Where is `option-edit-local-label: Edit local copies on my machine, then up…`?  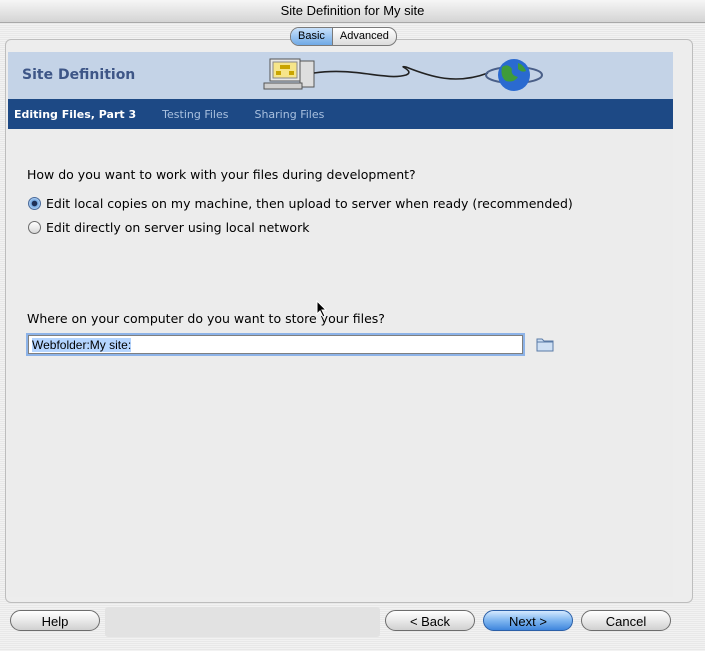 option-edit-local-label: Edit local copies on my machine, then up… is located at coordinates (309, 203).